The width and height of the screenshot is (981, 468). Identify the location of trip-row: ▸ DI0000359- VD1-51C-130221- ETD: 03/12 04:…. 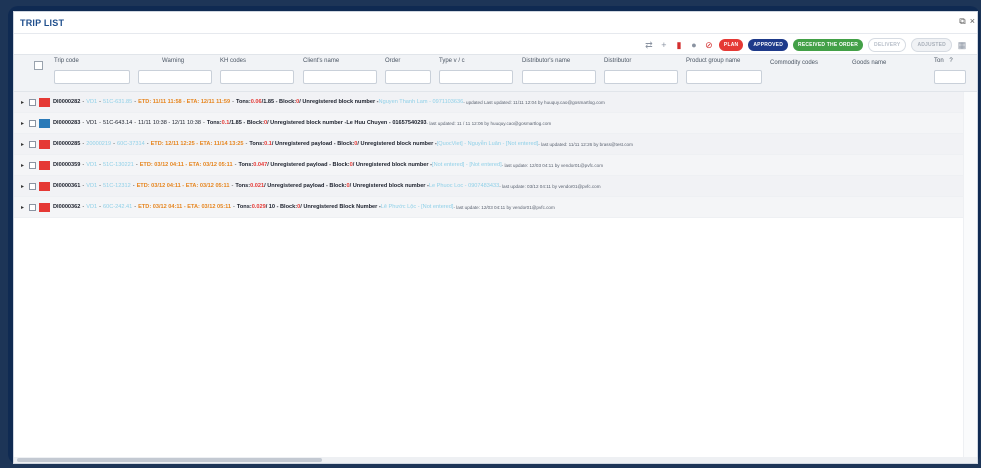
(495, 165).